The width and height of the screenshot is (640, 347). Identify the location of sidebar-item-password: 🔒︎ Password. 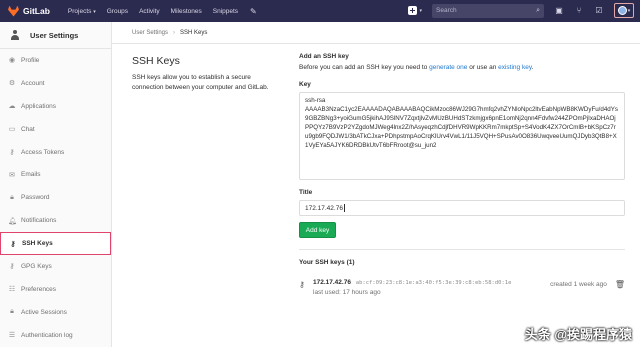
(55, 197).